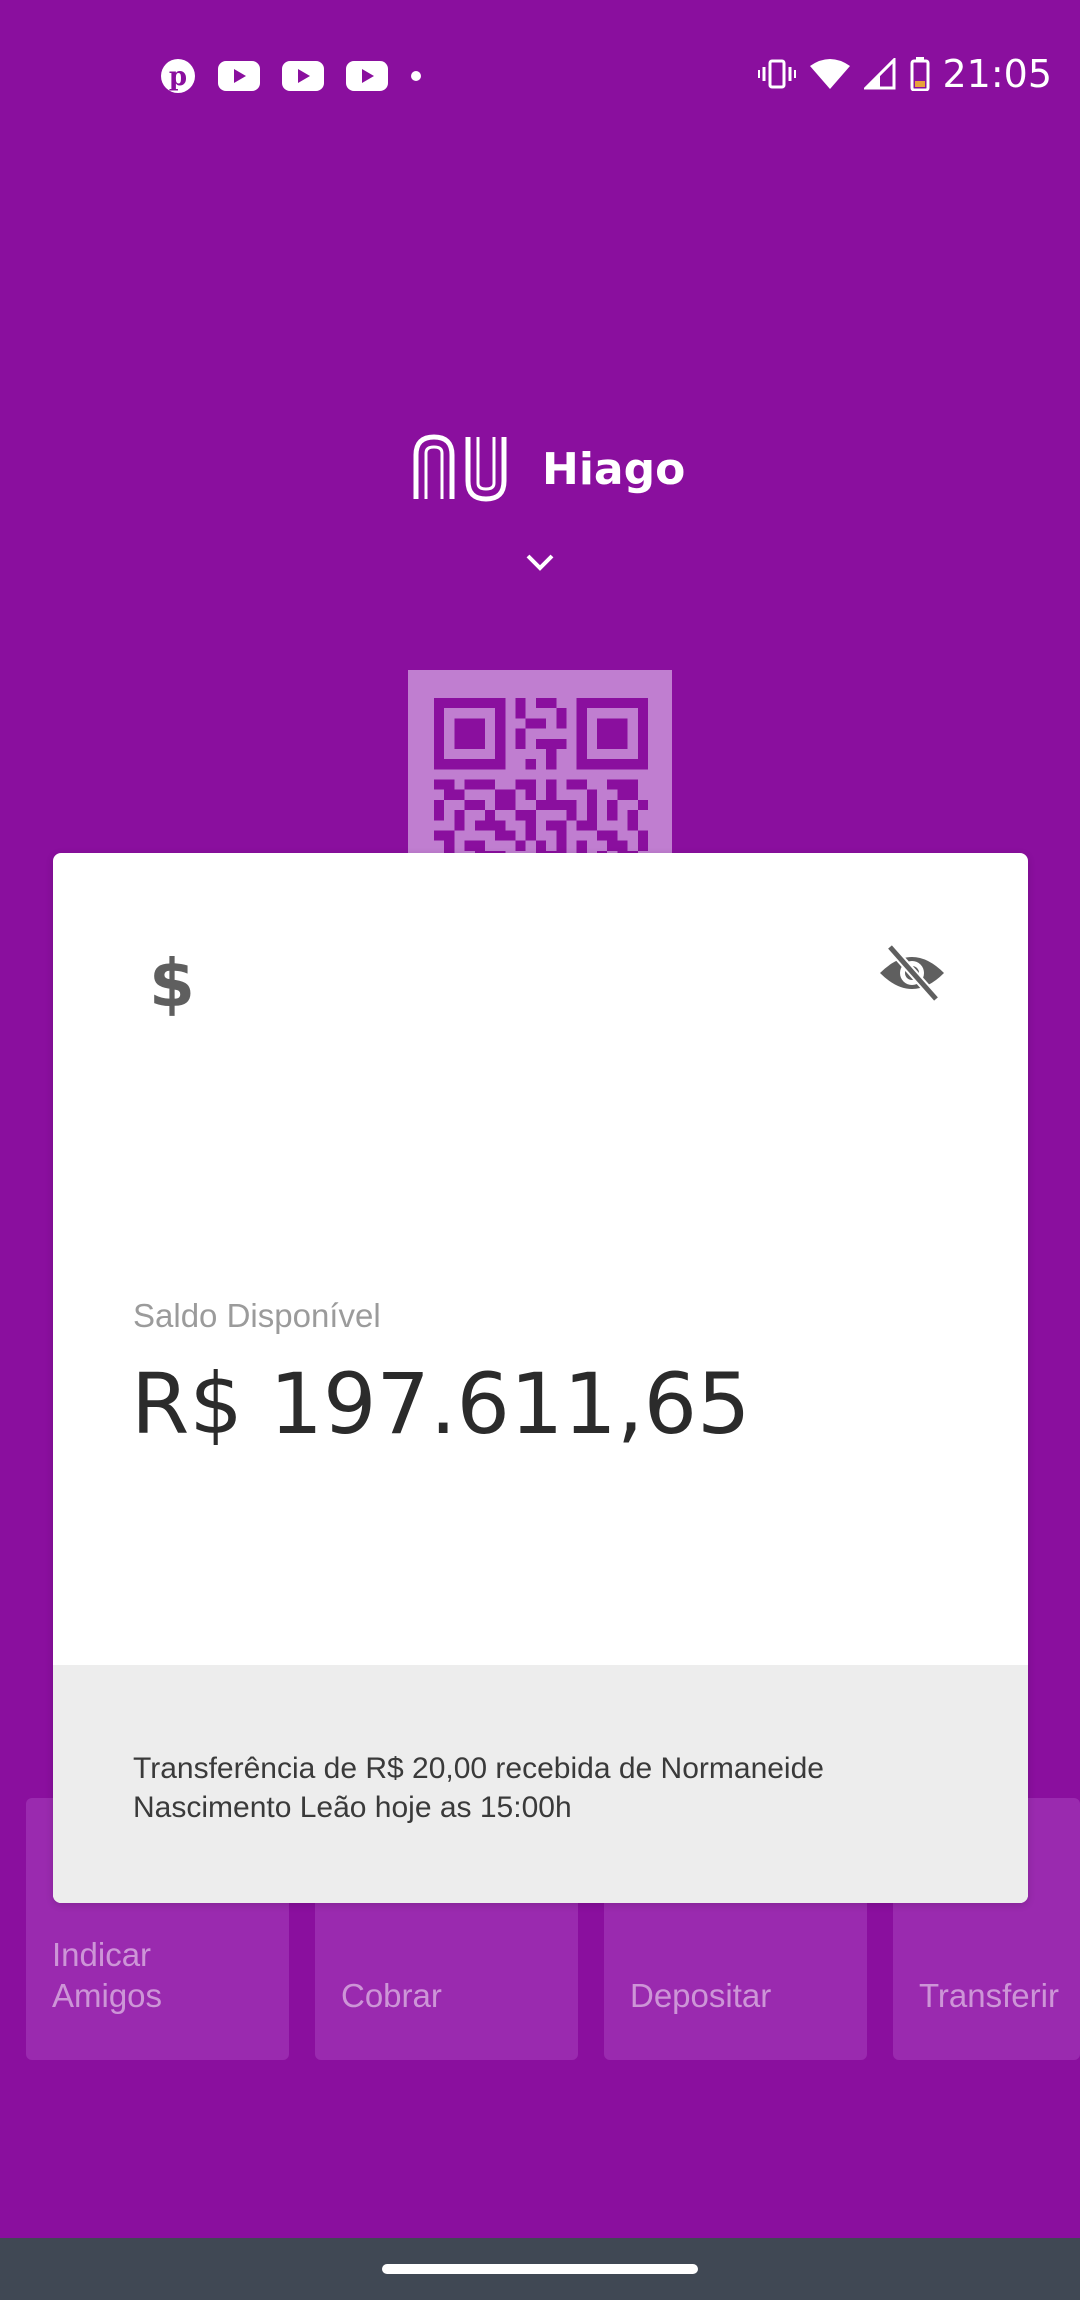  What do you see at coordinates (540, 80) in the screenshot?
I see `status-bar: p 21:05` at bounding box center [540, 80].